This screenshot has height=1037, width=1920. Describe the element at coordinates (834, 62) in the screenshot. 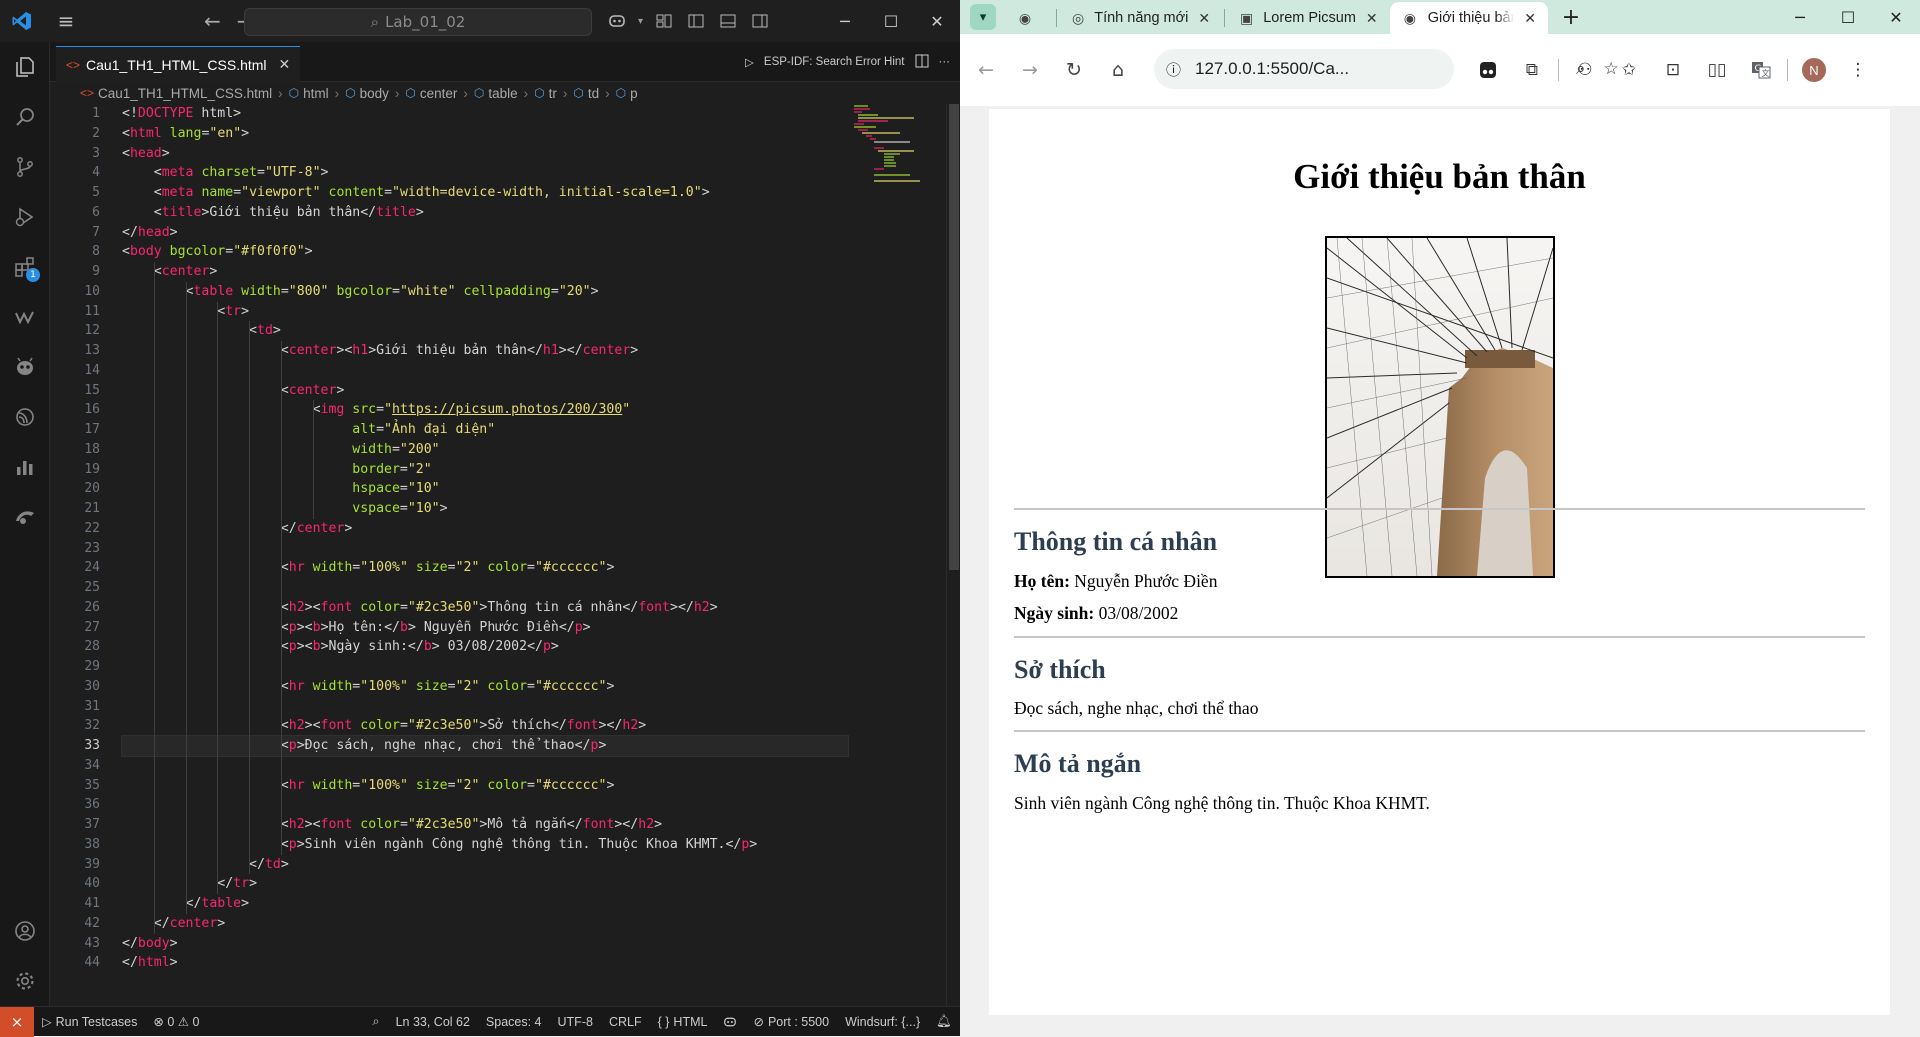

I see `tab-action-label: ESP-IDF: Search Error Hint` at that location.